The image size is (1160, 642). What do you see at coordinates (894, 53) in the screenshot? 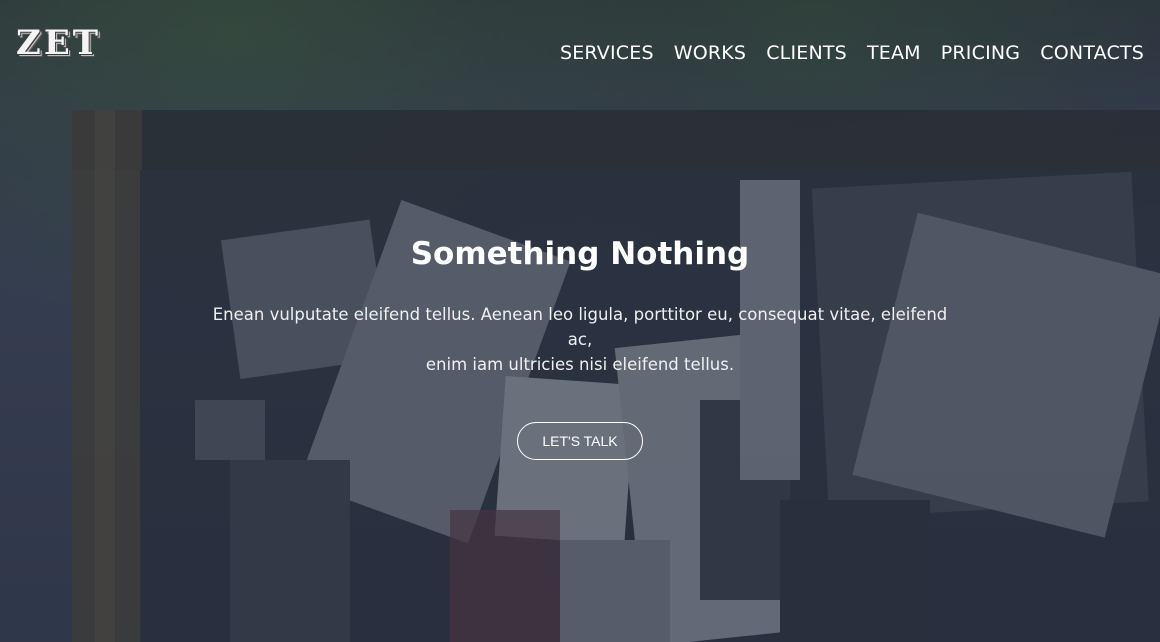
I see `nav-item-team: TEAM` at bounding box center [894, 53].